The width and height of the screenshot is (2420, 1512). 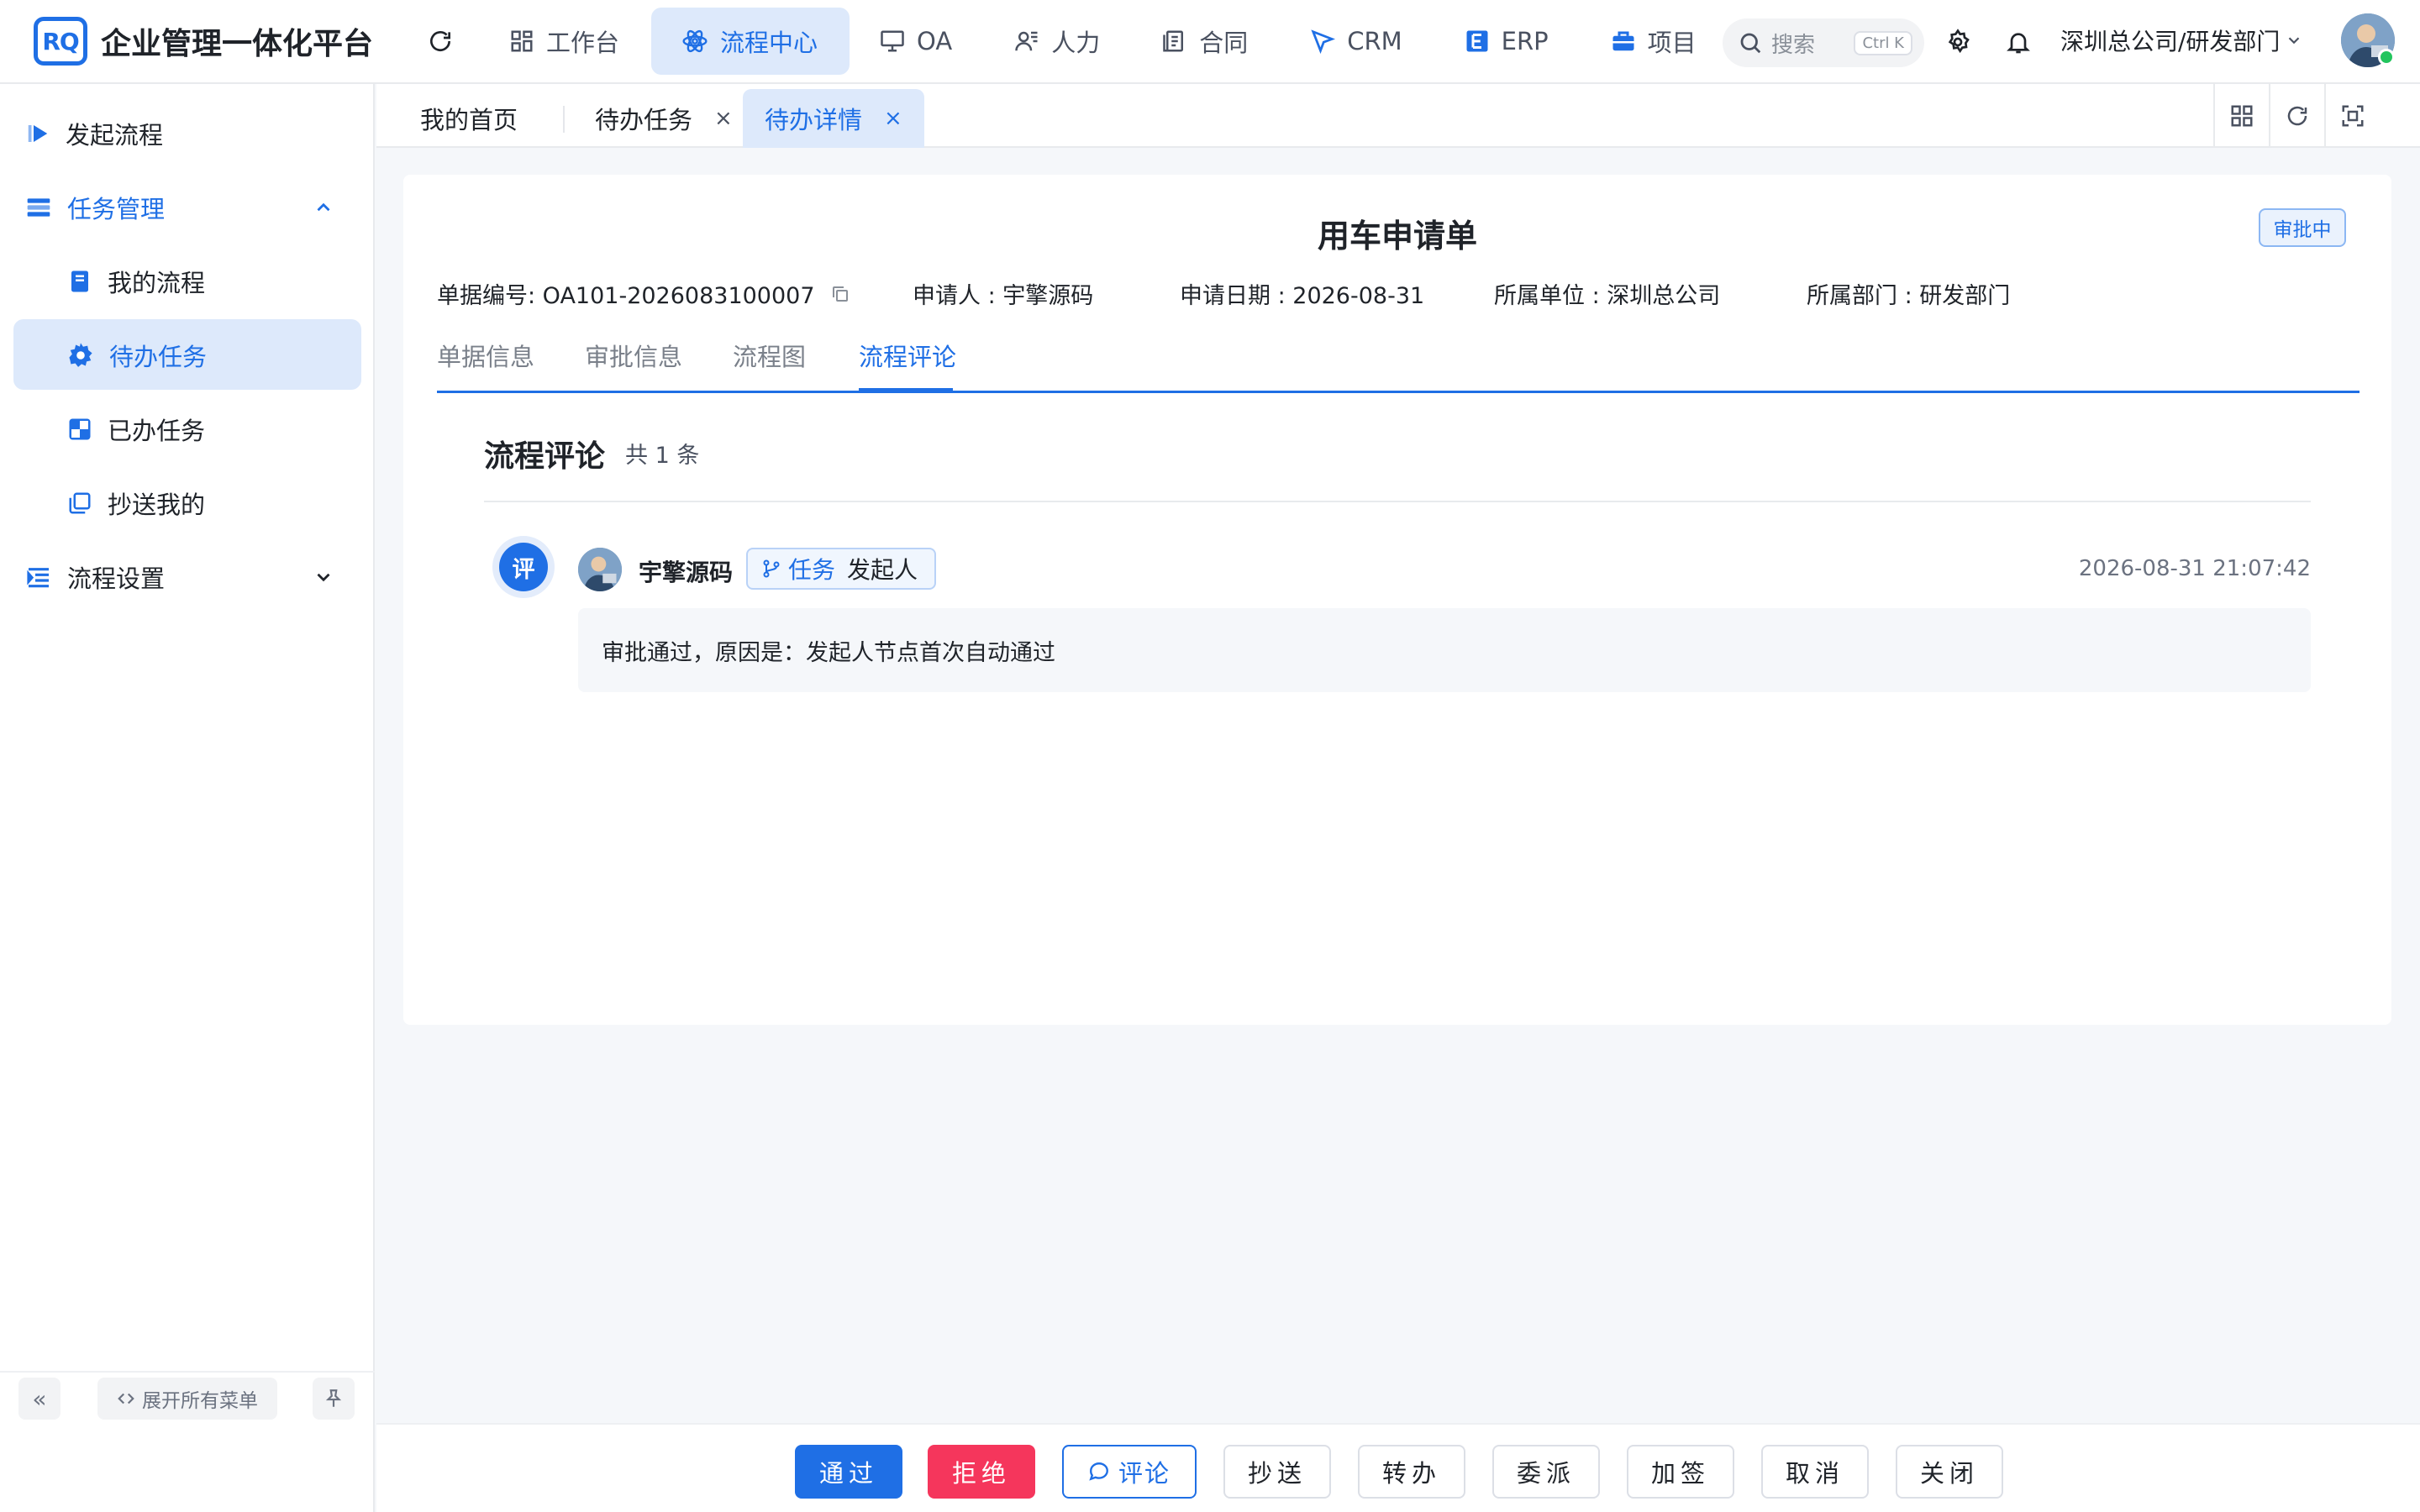 I want to click on action-bar: 通过 拒绝 评论 抄送 转办 委派 加签 取消 关闭, so click(x=1398, y=1467).